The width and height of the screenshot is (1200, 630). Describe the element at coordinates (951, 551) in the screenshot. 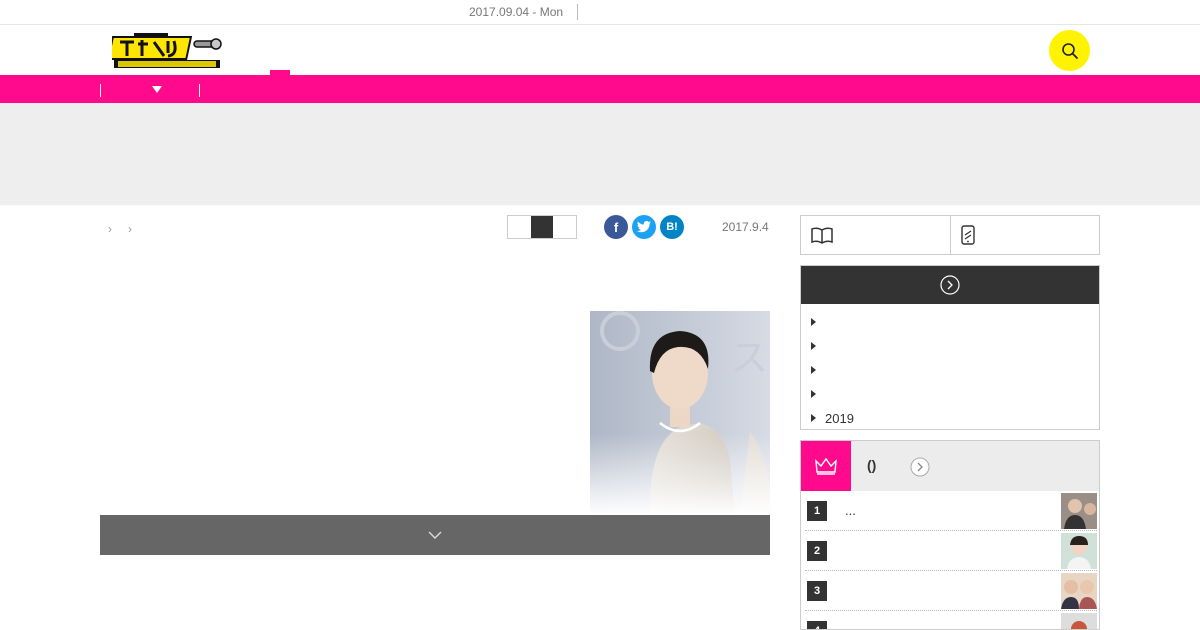

I see `ranking-row: 2` at that location.